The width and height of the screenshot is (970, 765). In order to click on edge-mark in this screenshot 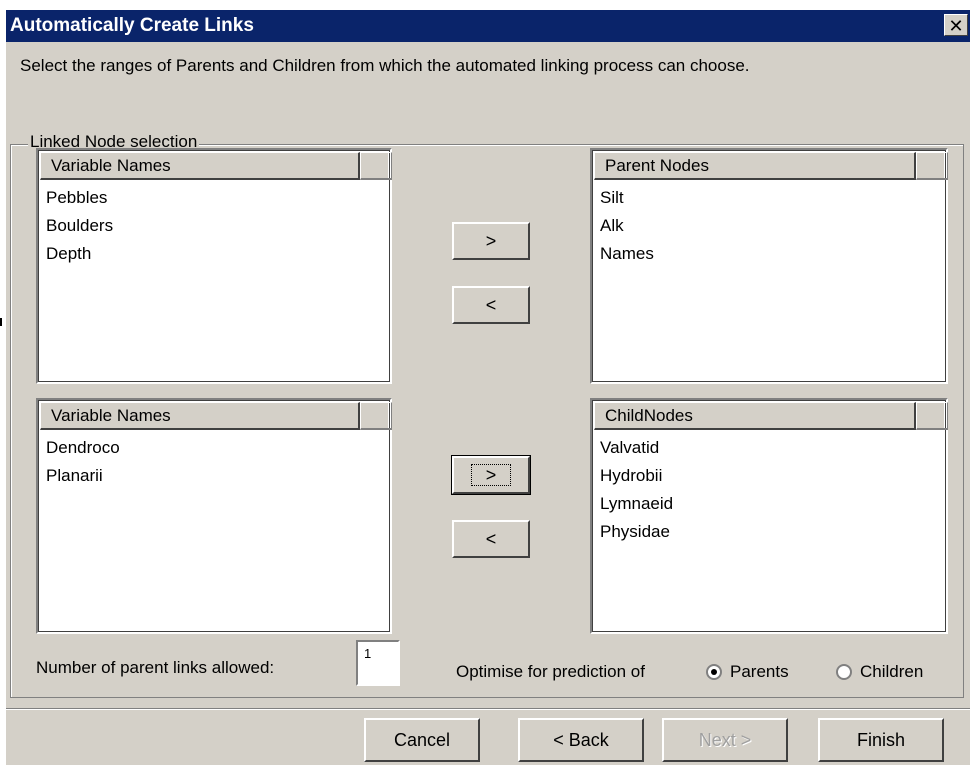, I will do `click(1, 322)`.